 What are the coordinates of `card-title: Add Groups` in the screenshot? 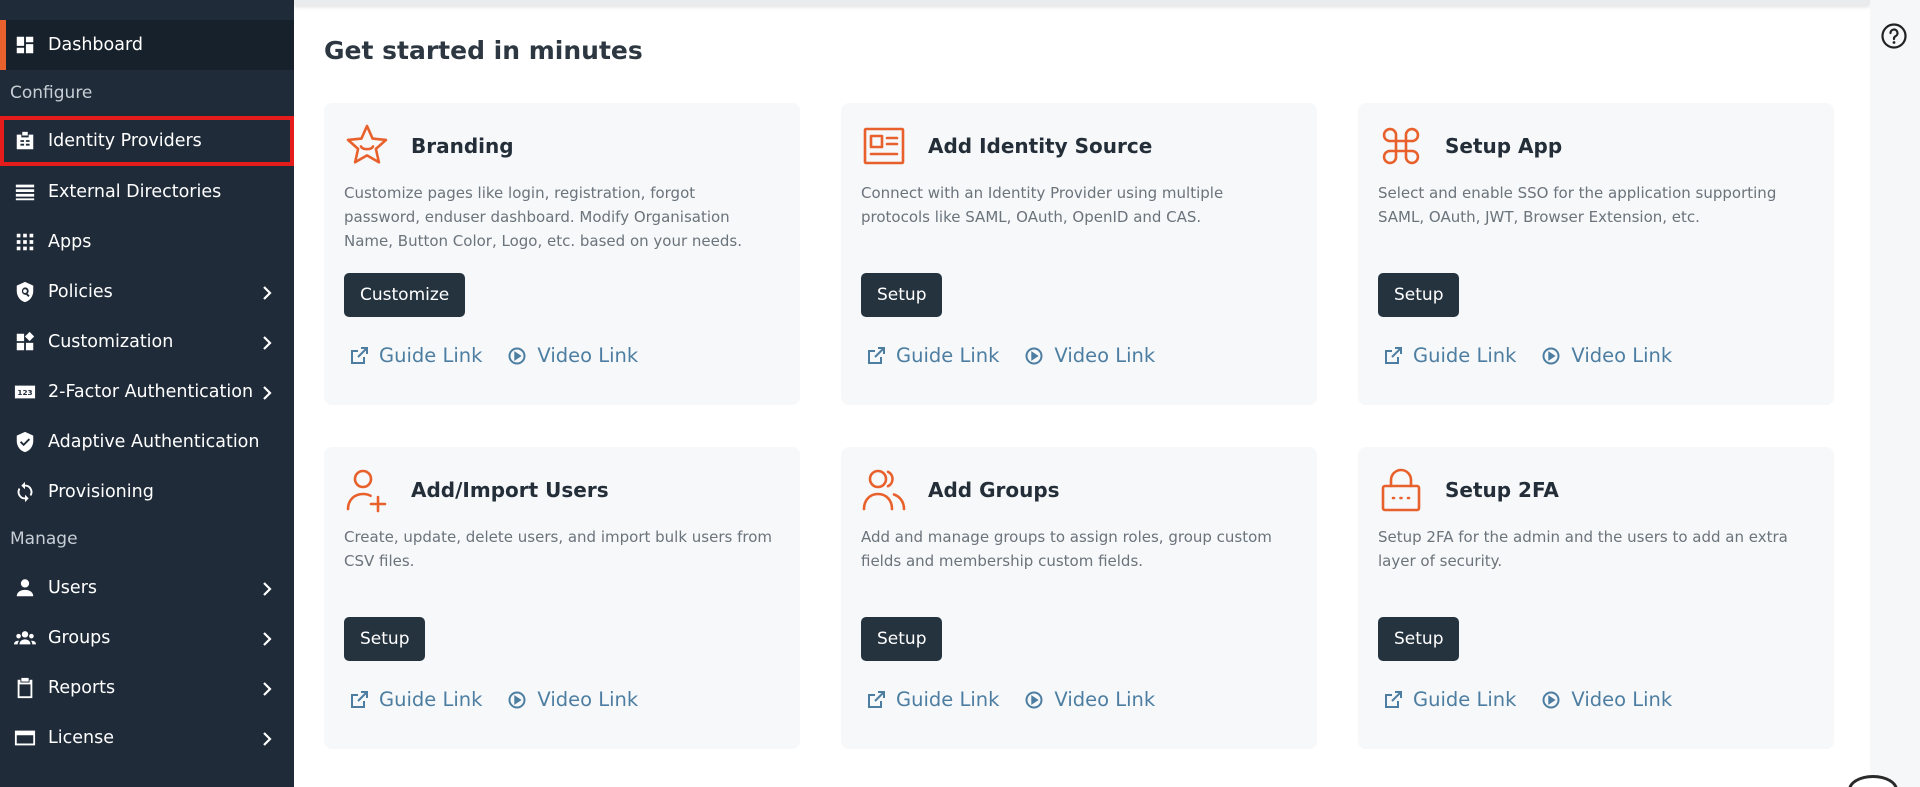 It's located at (994, 490).